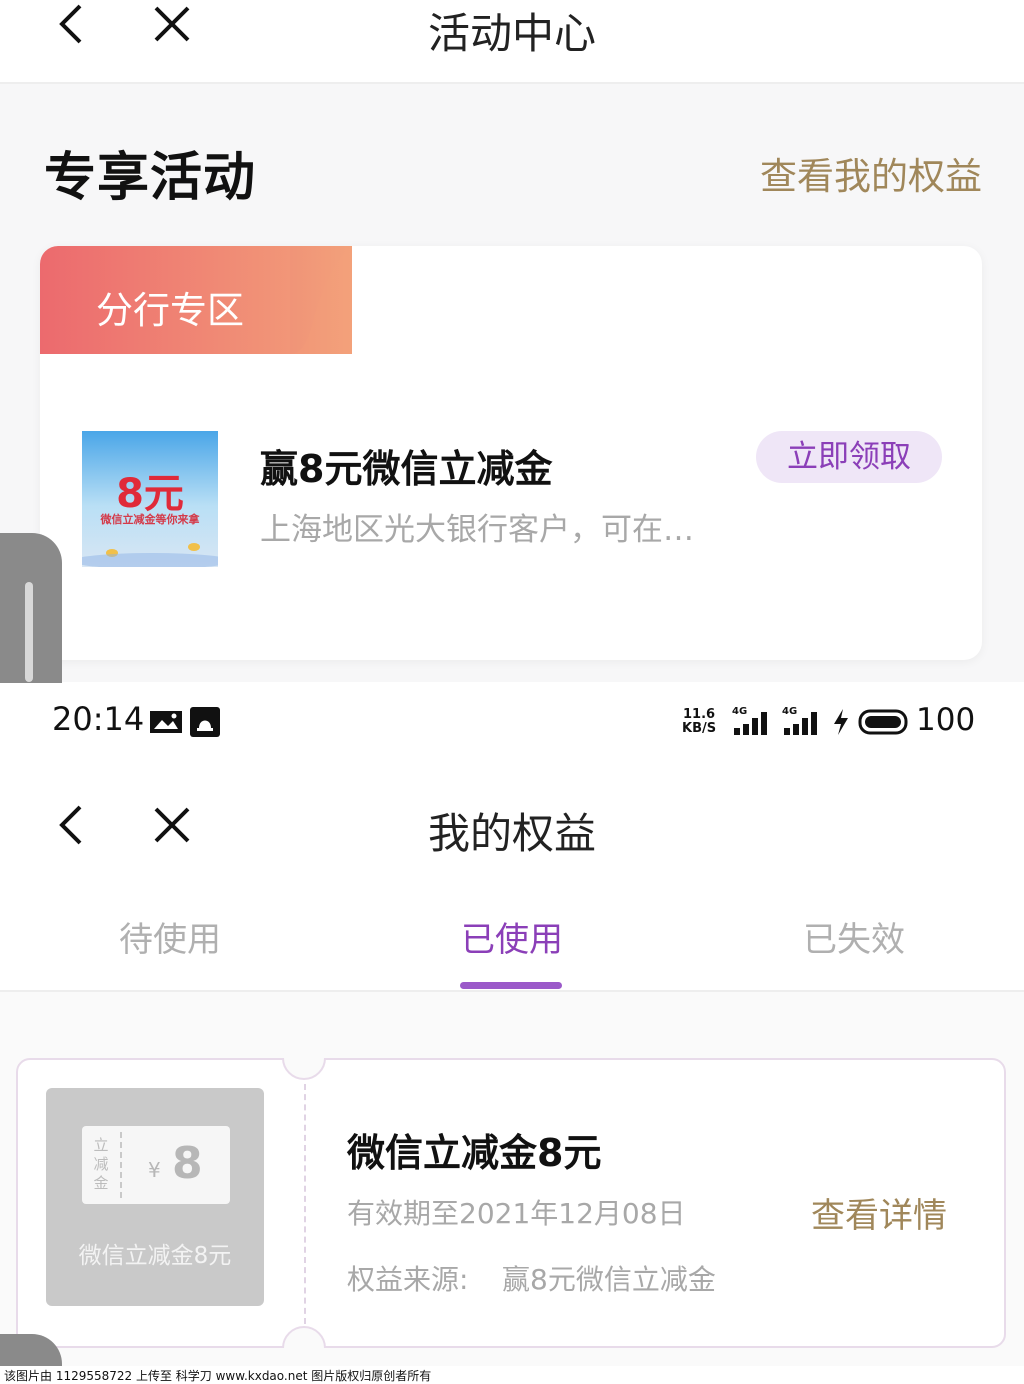 The image size is (1024, 1384). Describe the element at coordinates (512, 936) in the screenshot. I see `tab-used: 已使用` at that location.